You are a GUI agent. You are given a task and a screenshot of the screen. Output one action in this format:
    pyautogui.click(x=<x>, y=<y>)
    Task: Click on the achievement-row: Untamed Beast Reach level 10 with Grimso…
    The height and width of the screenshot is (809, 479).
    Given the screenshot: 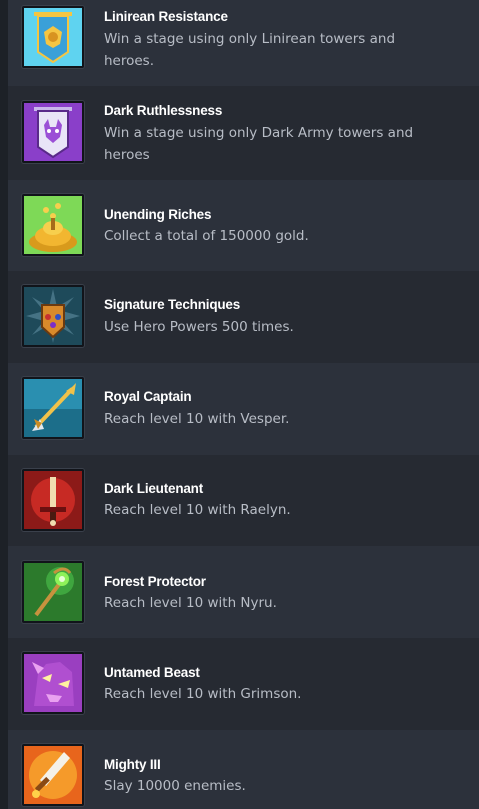 What is the action you would take?
    pyautogui.click(x=243, y=684)
    